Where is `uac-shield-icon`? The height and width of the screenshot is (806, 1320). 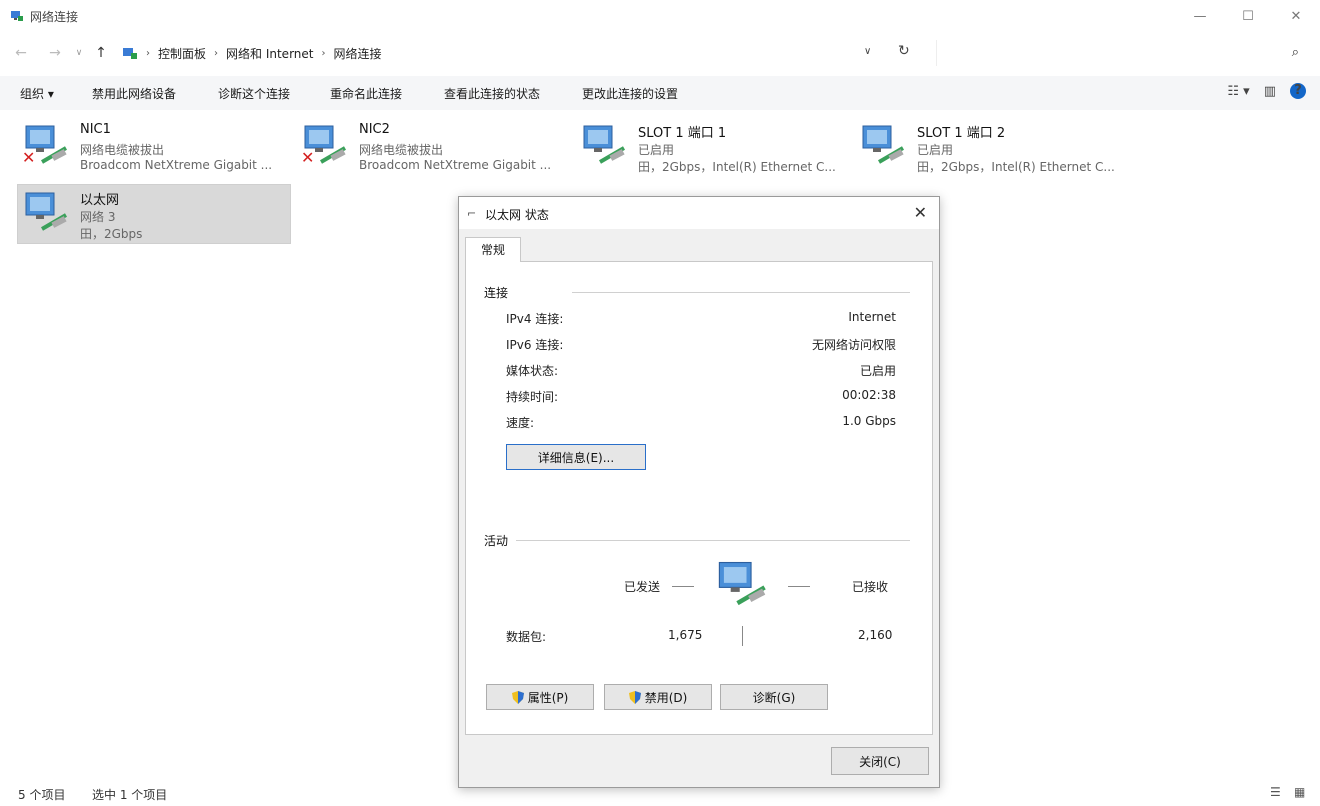
uac-shield-icon is located at coordinates (634, 697).